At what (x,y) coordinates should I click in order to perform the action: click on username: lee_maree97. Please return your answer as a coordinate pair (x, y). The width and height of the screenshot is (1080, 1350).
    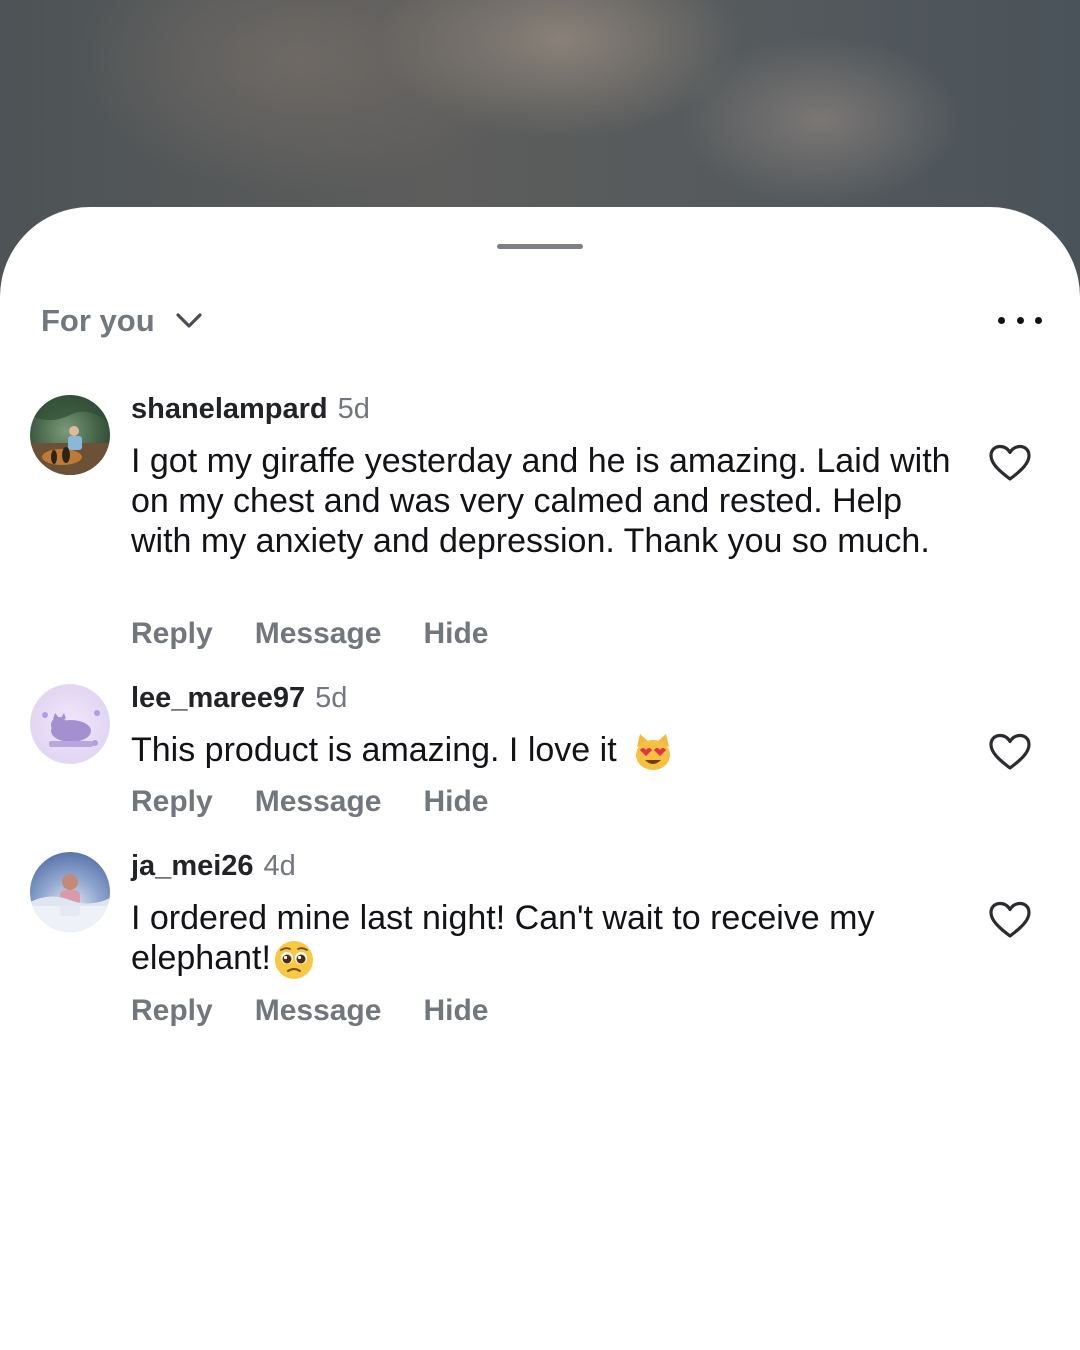
    Looking at the image, I should click on (218, 698).